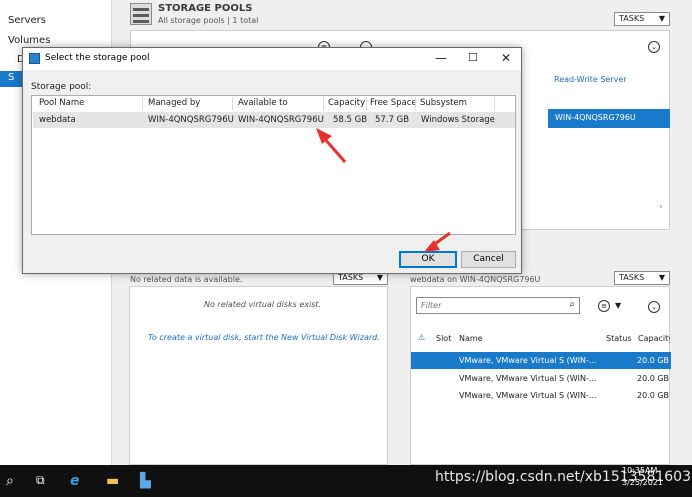 The width and height of the screenshot is (692, 497). I want to click on internet-explorer-icon: e, so click(75, 481).